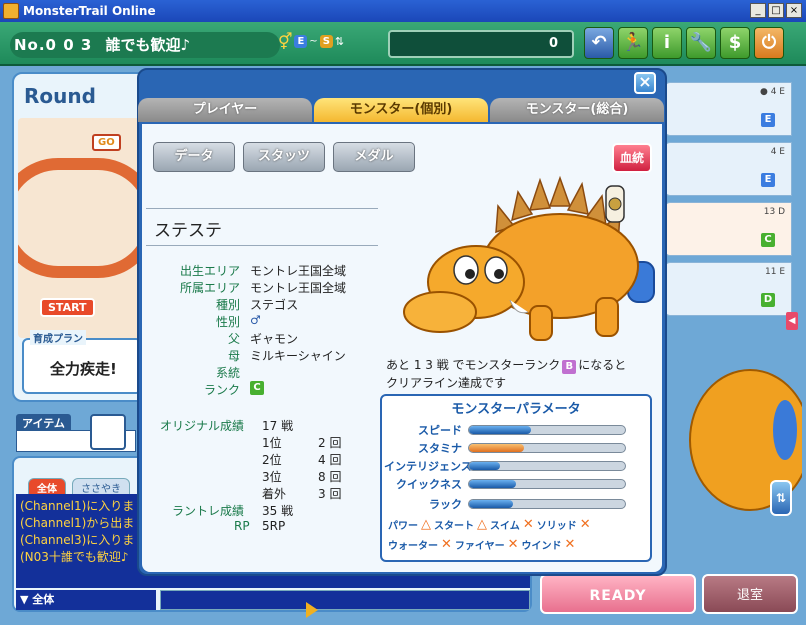 Image resolution: width=806 pixels, height=625 pixels. I want to click on info-row: 母 ミルキーシャイン, so click(246, 355).